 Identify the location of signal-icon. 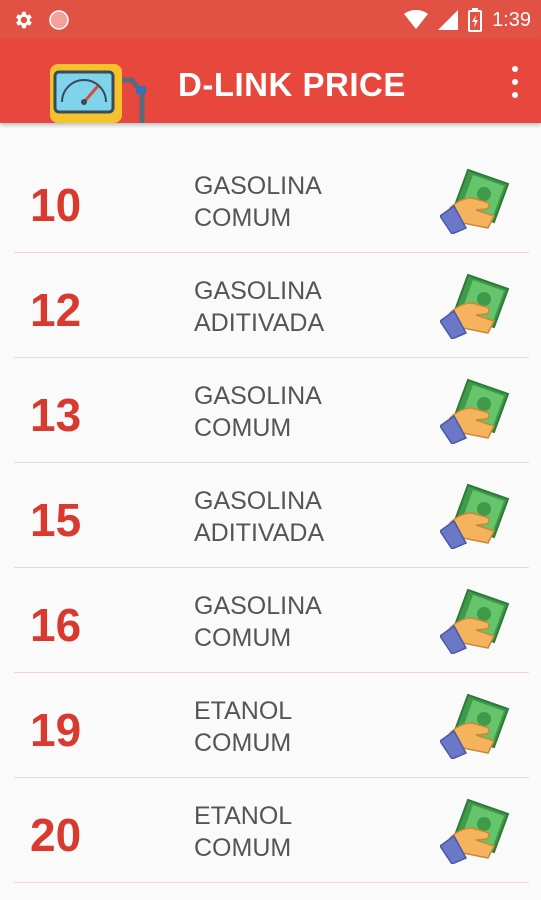
(448, 20).